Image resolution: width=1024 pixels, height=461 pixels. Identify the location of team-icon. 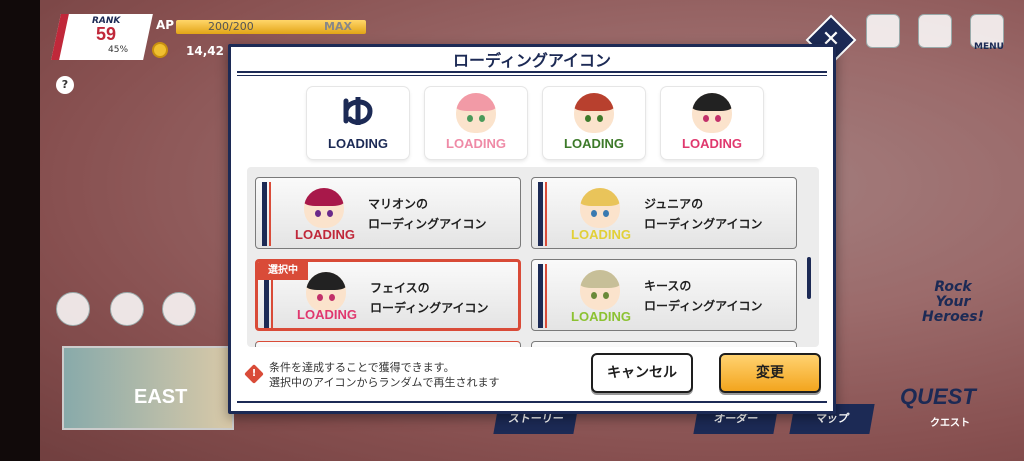
(935, 31).